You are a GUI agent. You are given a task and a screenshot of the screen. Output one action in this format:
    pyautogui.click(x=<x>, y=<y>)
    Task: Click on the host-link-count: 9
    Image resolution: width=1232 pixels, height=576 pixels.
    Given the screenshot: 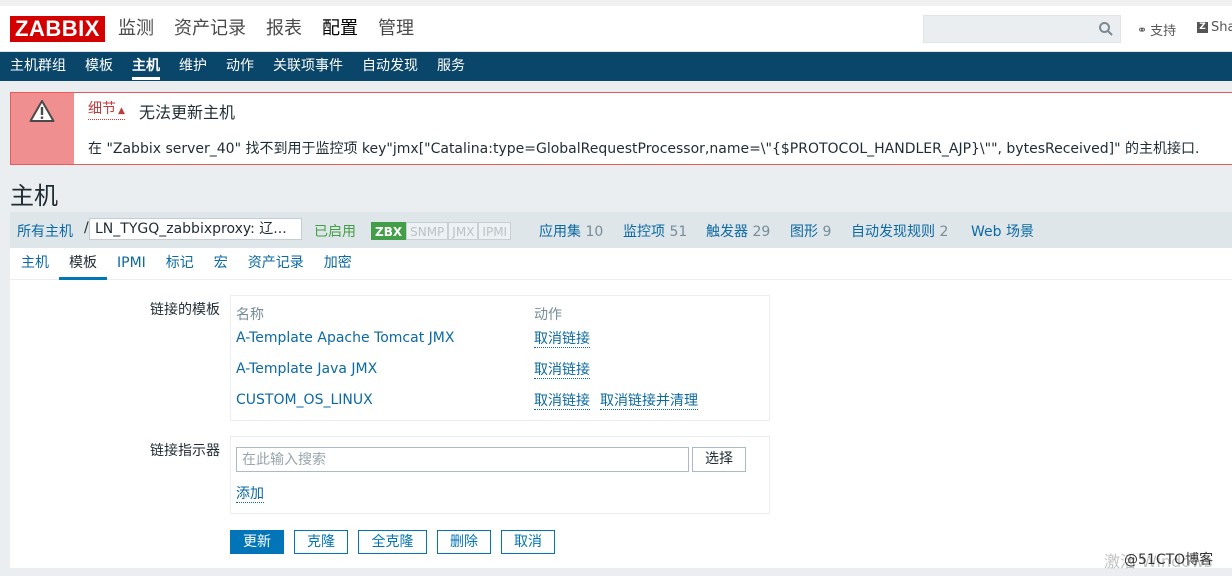 What is the action you would take?
    pyautogui.click(x=827, y=232)
    